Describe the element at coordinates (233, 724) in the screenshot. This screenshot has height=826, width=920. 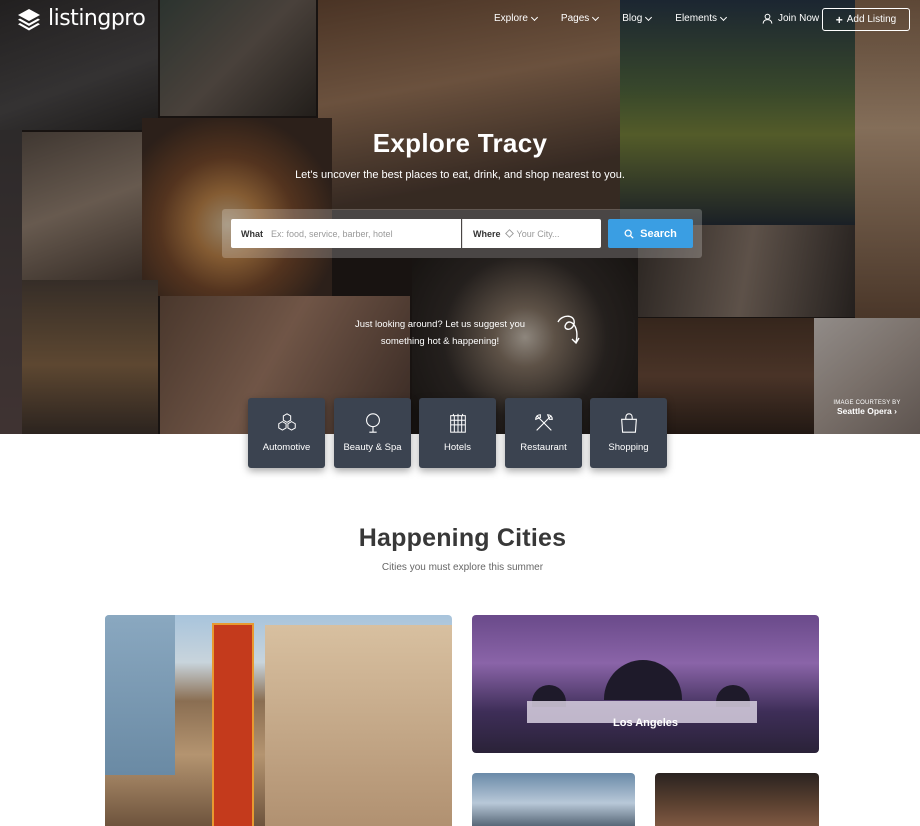
I see `theater-sign` at that location.